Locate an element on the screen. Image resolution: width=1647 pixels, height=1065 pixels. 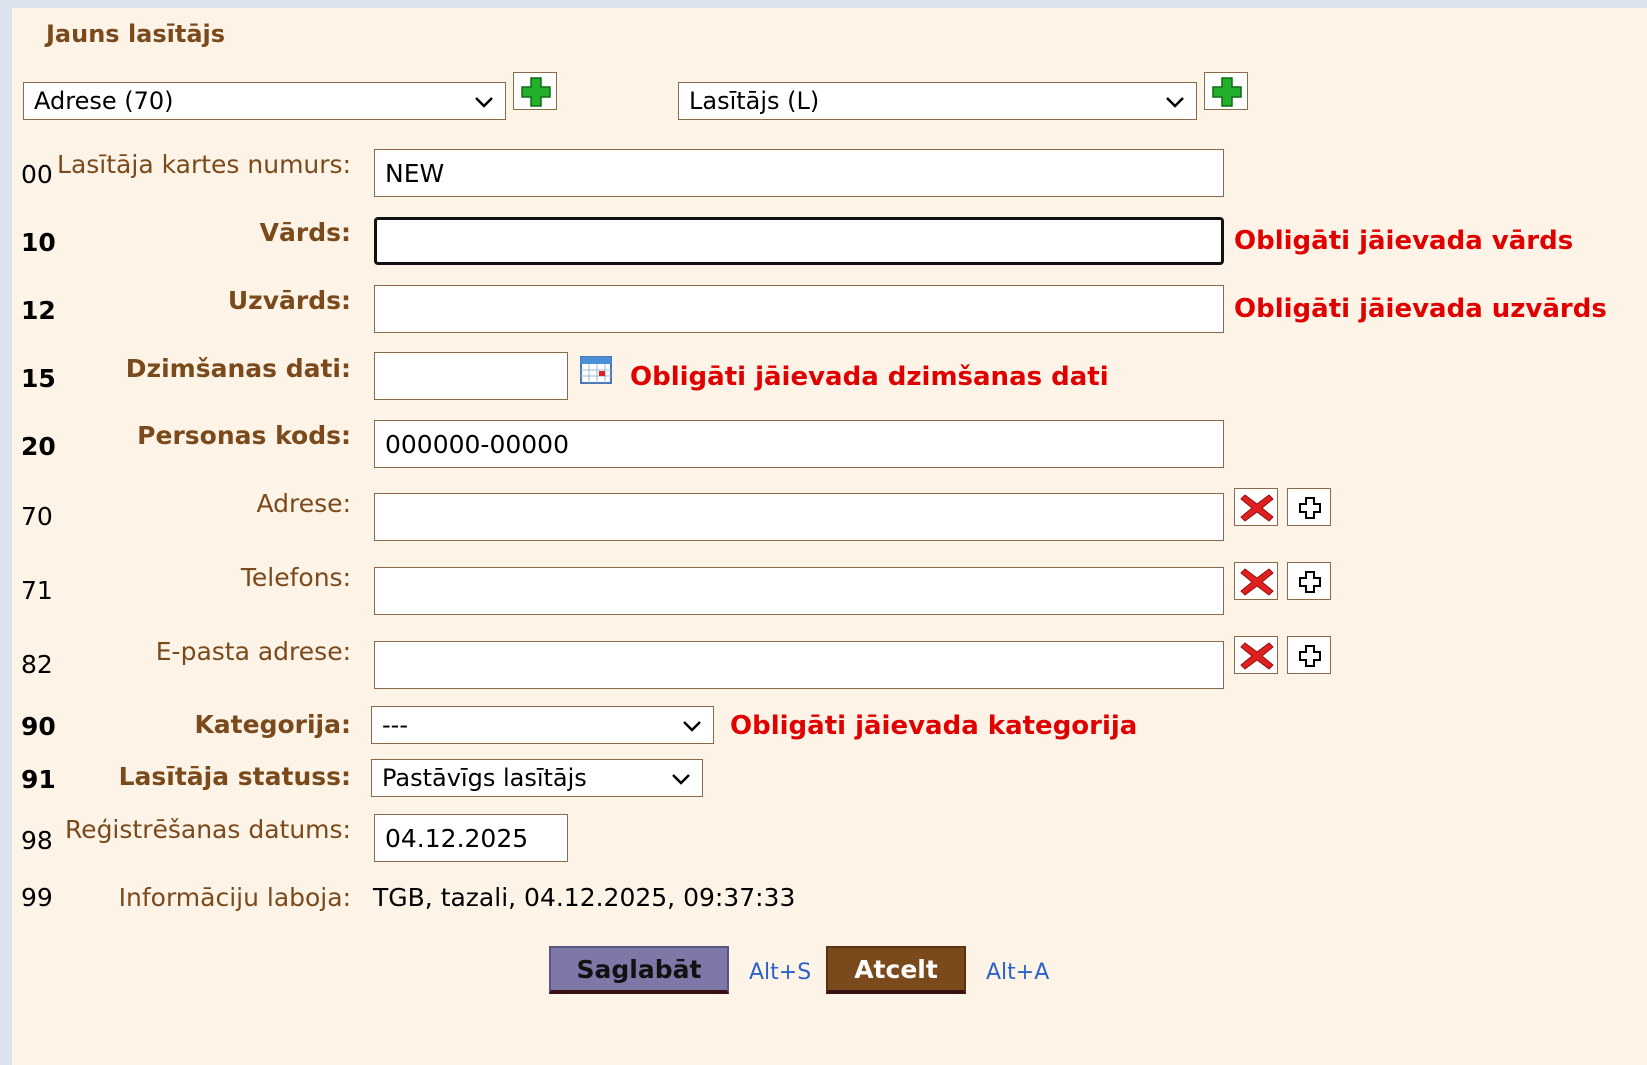
personal-code-label: Personas kods: is located at coordinates (244, 435).